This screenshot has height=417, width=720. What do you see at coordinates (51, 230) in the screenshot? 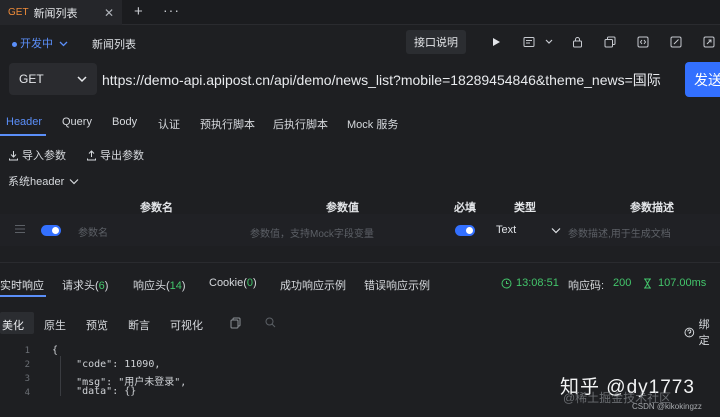
I see `row-enable-toggle` at bounding box center [51, 230].